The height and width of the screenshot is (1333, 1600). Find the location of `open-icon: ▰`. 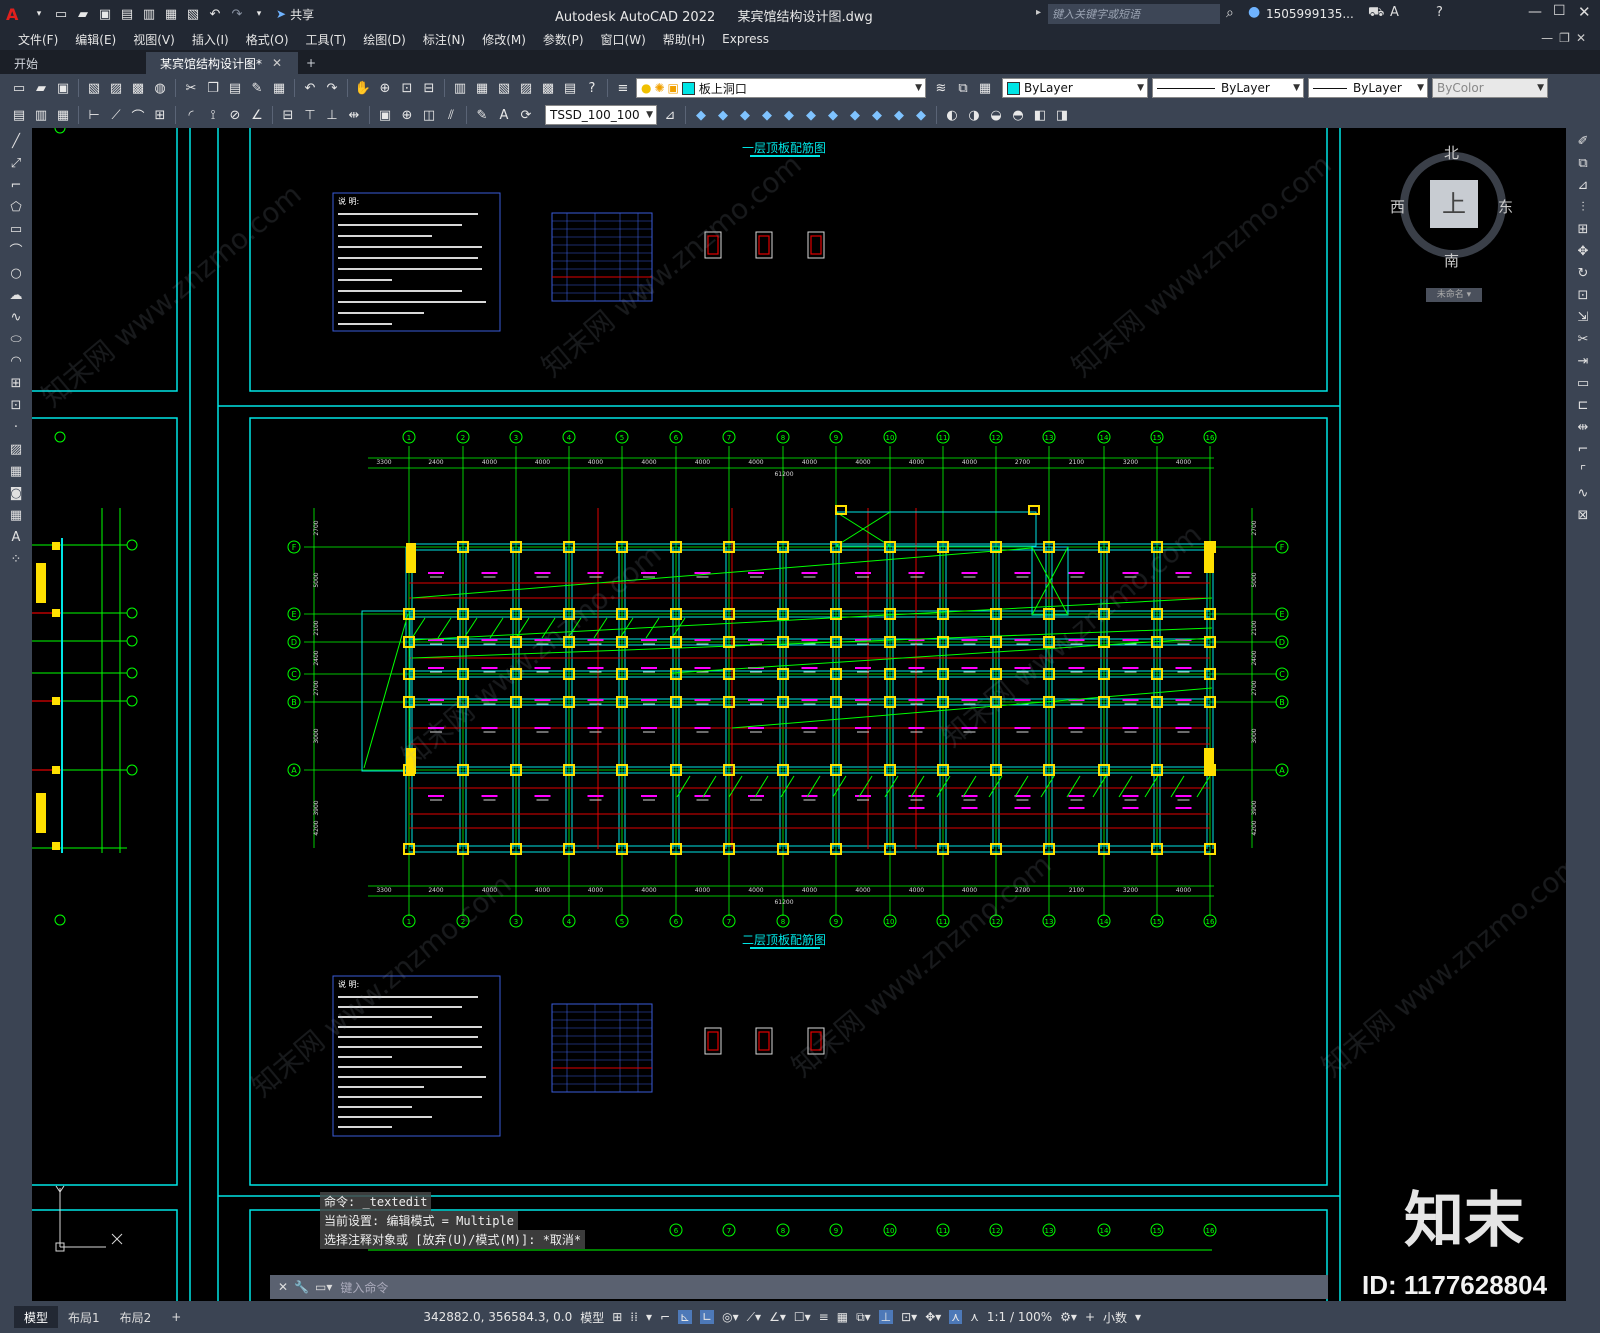

open-icon: ▰ is located at coordinates (41, 88).